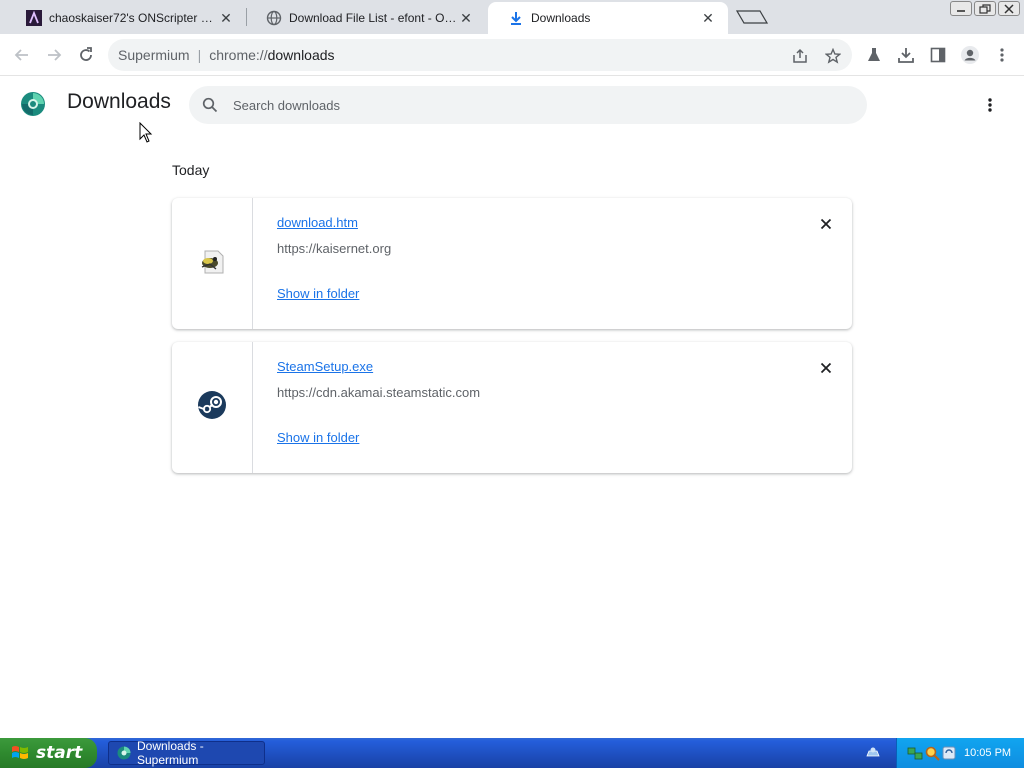  Describe the element at coordinates (960, 753) in the screenshot. I see `system-tray: 10:05 PM` at that location.